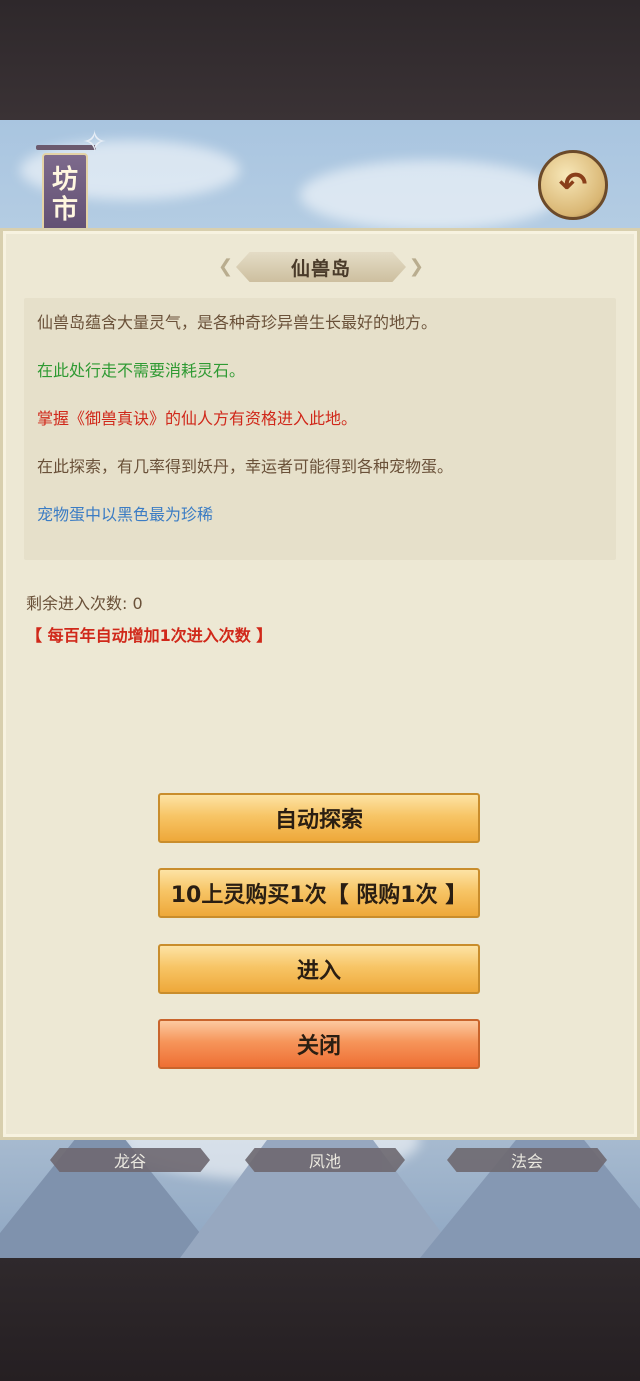 The image size is (640, 1381). I want to click on back-button: ↶, so click(573, 185).